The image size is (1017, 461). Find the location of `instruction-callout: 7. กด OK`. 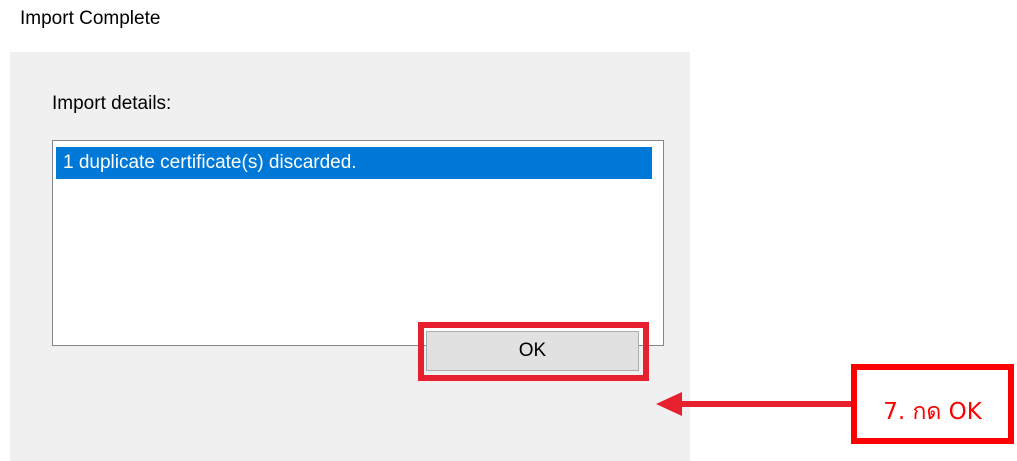

instruction-callout: 7. กด OK is located at coordinates (932, 404).